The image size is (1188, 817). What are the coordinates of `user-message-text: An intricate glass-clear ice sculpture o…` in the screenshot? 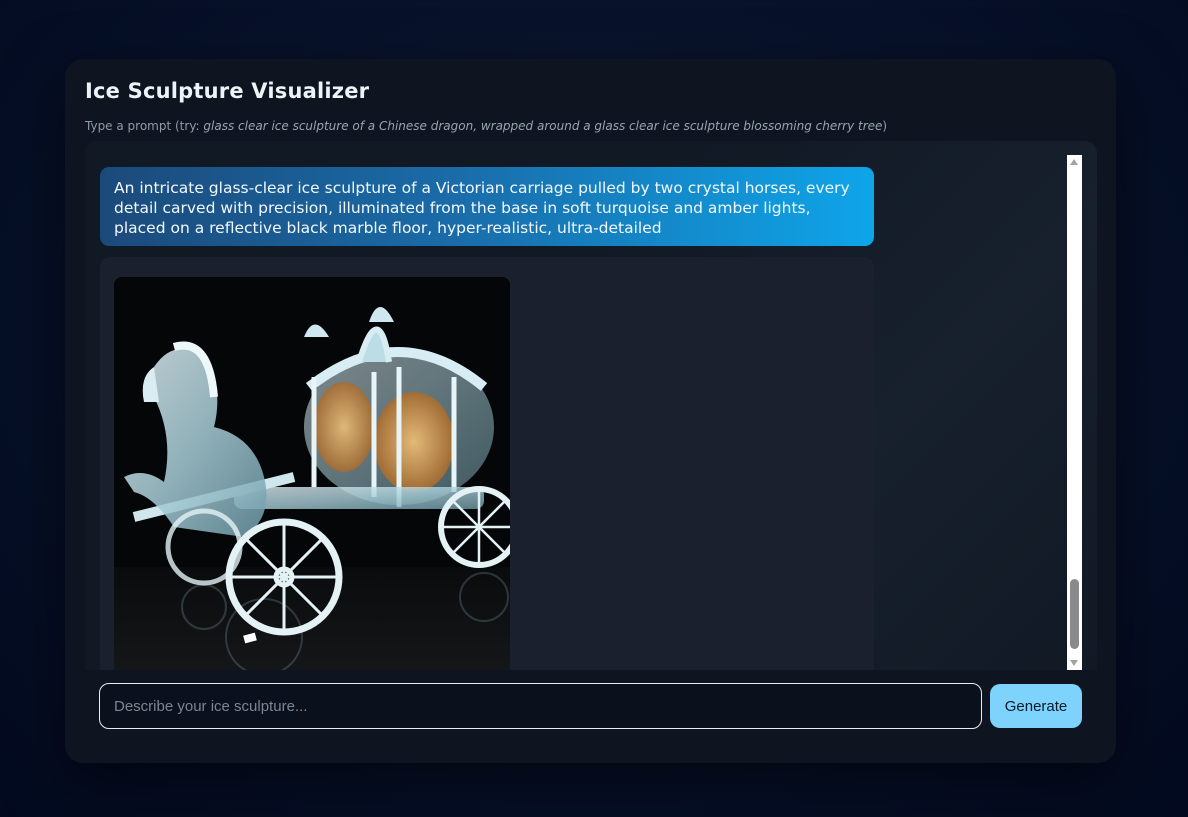 It's located at (482, 208).